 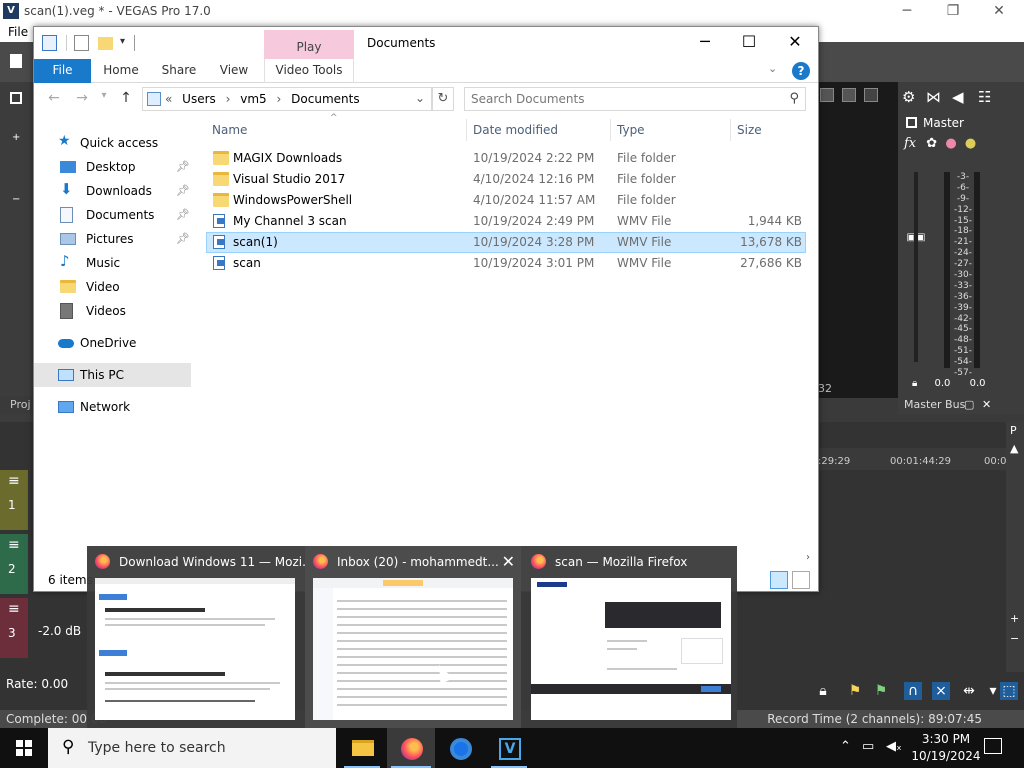 What do you see at coordinates (325, 99) in the screenshot?
I see `breadcrumb-documents: Documents` at bounding box center [325, 99].